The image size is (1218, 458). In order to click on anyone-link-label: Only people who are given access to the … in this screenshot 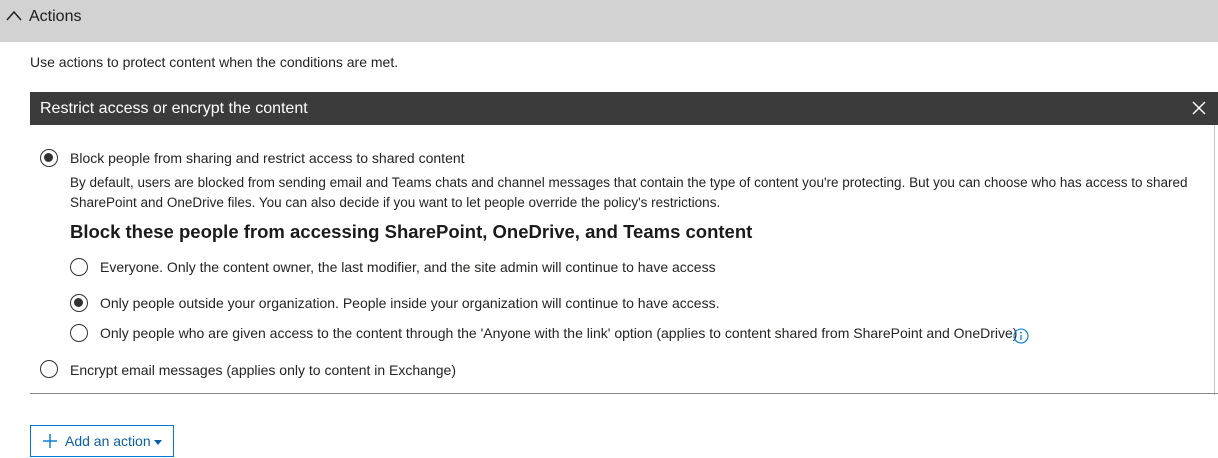, I will do `click(558, 333)`.